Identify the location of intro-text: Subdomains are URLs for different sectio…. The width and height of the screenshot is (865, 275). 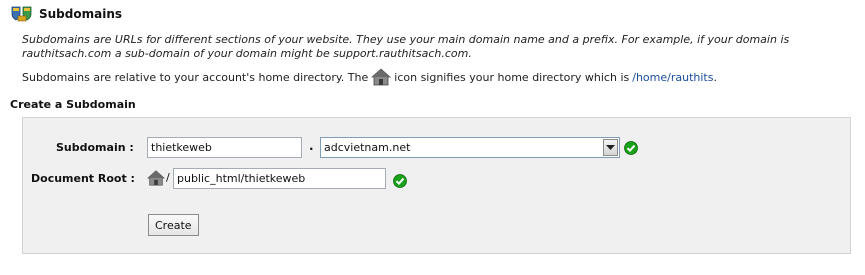
(406, 46).